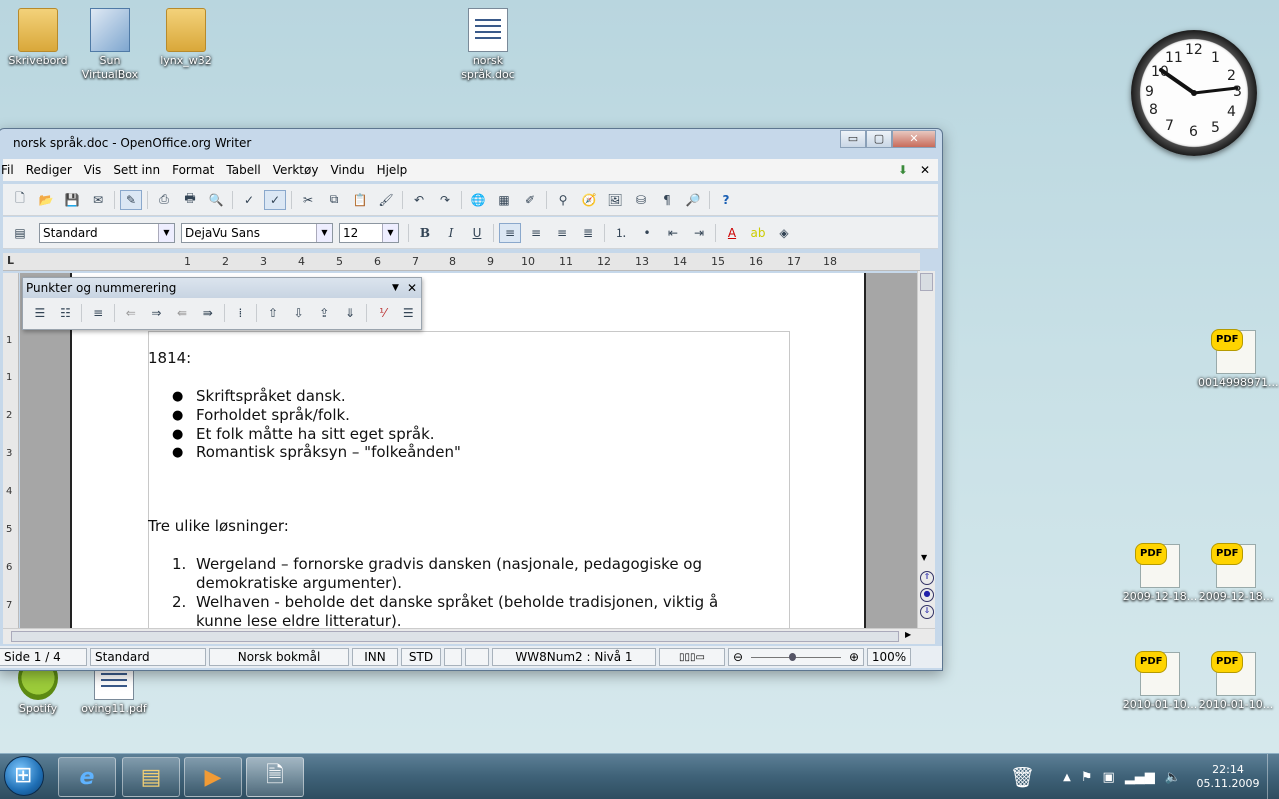 This screenshot has height=799, width=1279. Describe the element at coordinates (275, 777) in the screenshot. I see `taskbar-writer-button: 🗎` at that location.